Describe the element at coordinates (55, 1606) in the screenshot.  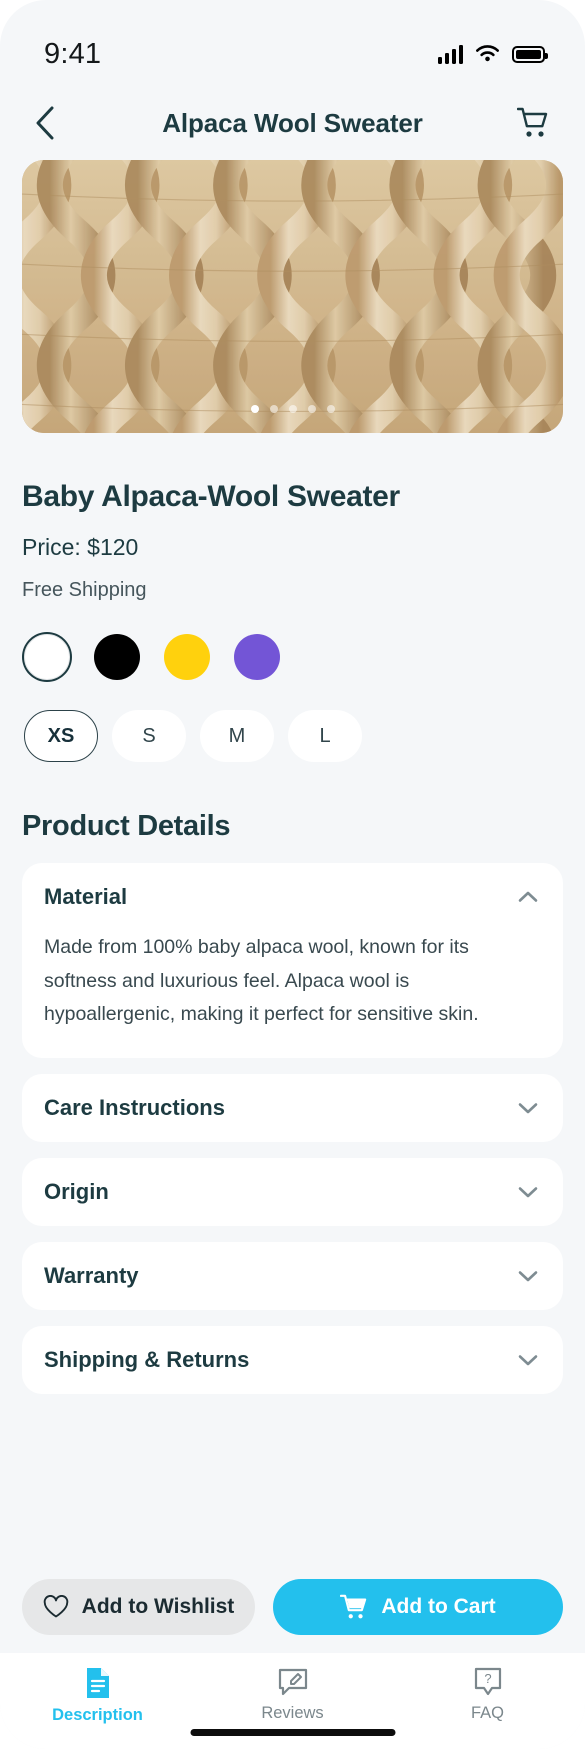
I see `heart-outline-icon` at that location.